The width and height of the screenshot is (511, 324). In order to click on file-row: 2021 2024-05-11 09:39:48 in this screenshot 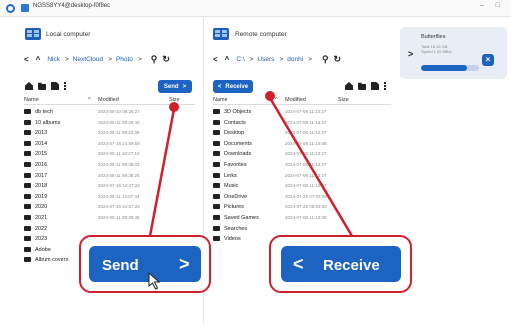, I will do `click(109, 218)`.